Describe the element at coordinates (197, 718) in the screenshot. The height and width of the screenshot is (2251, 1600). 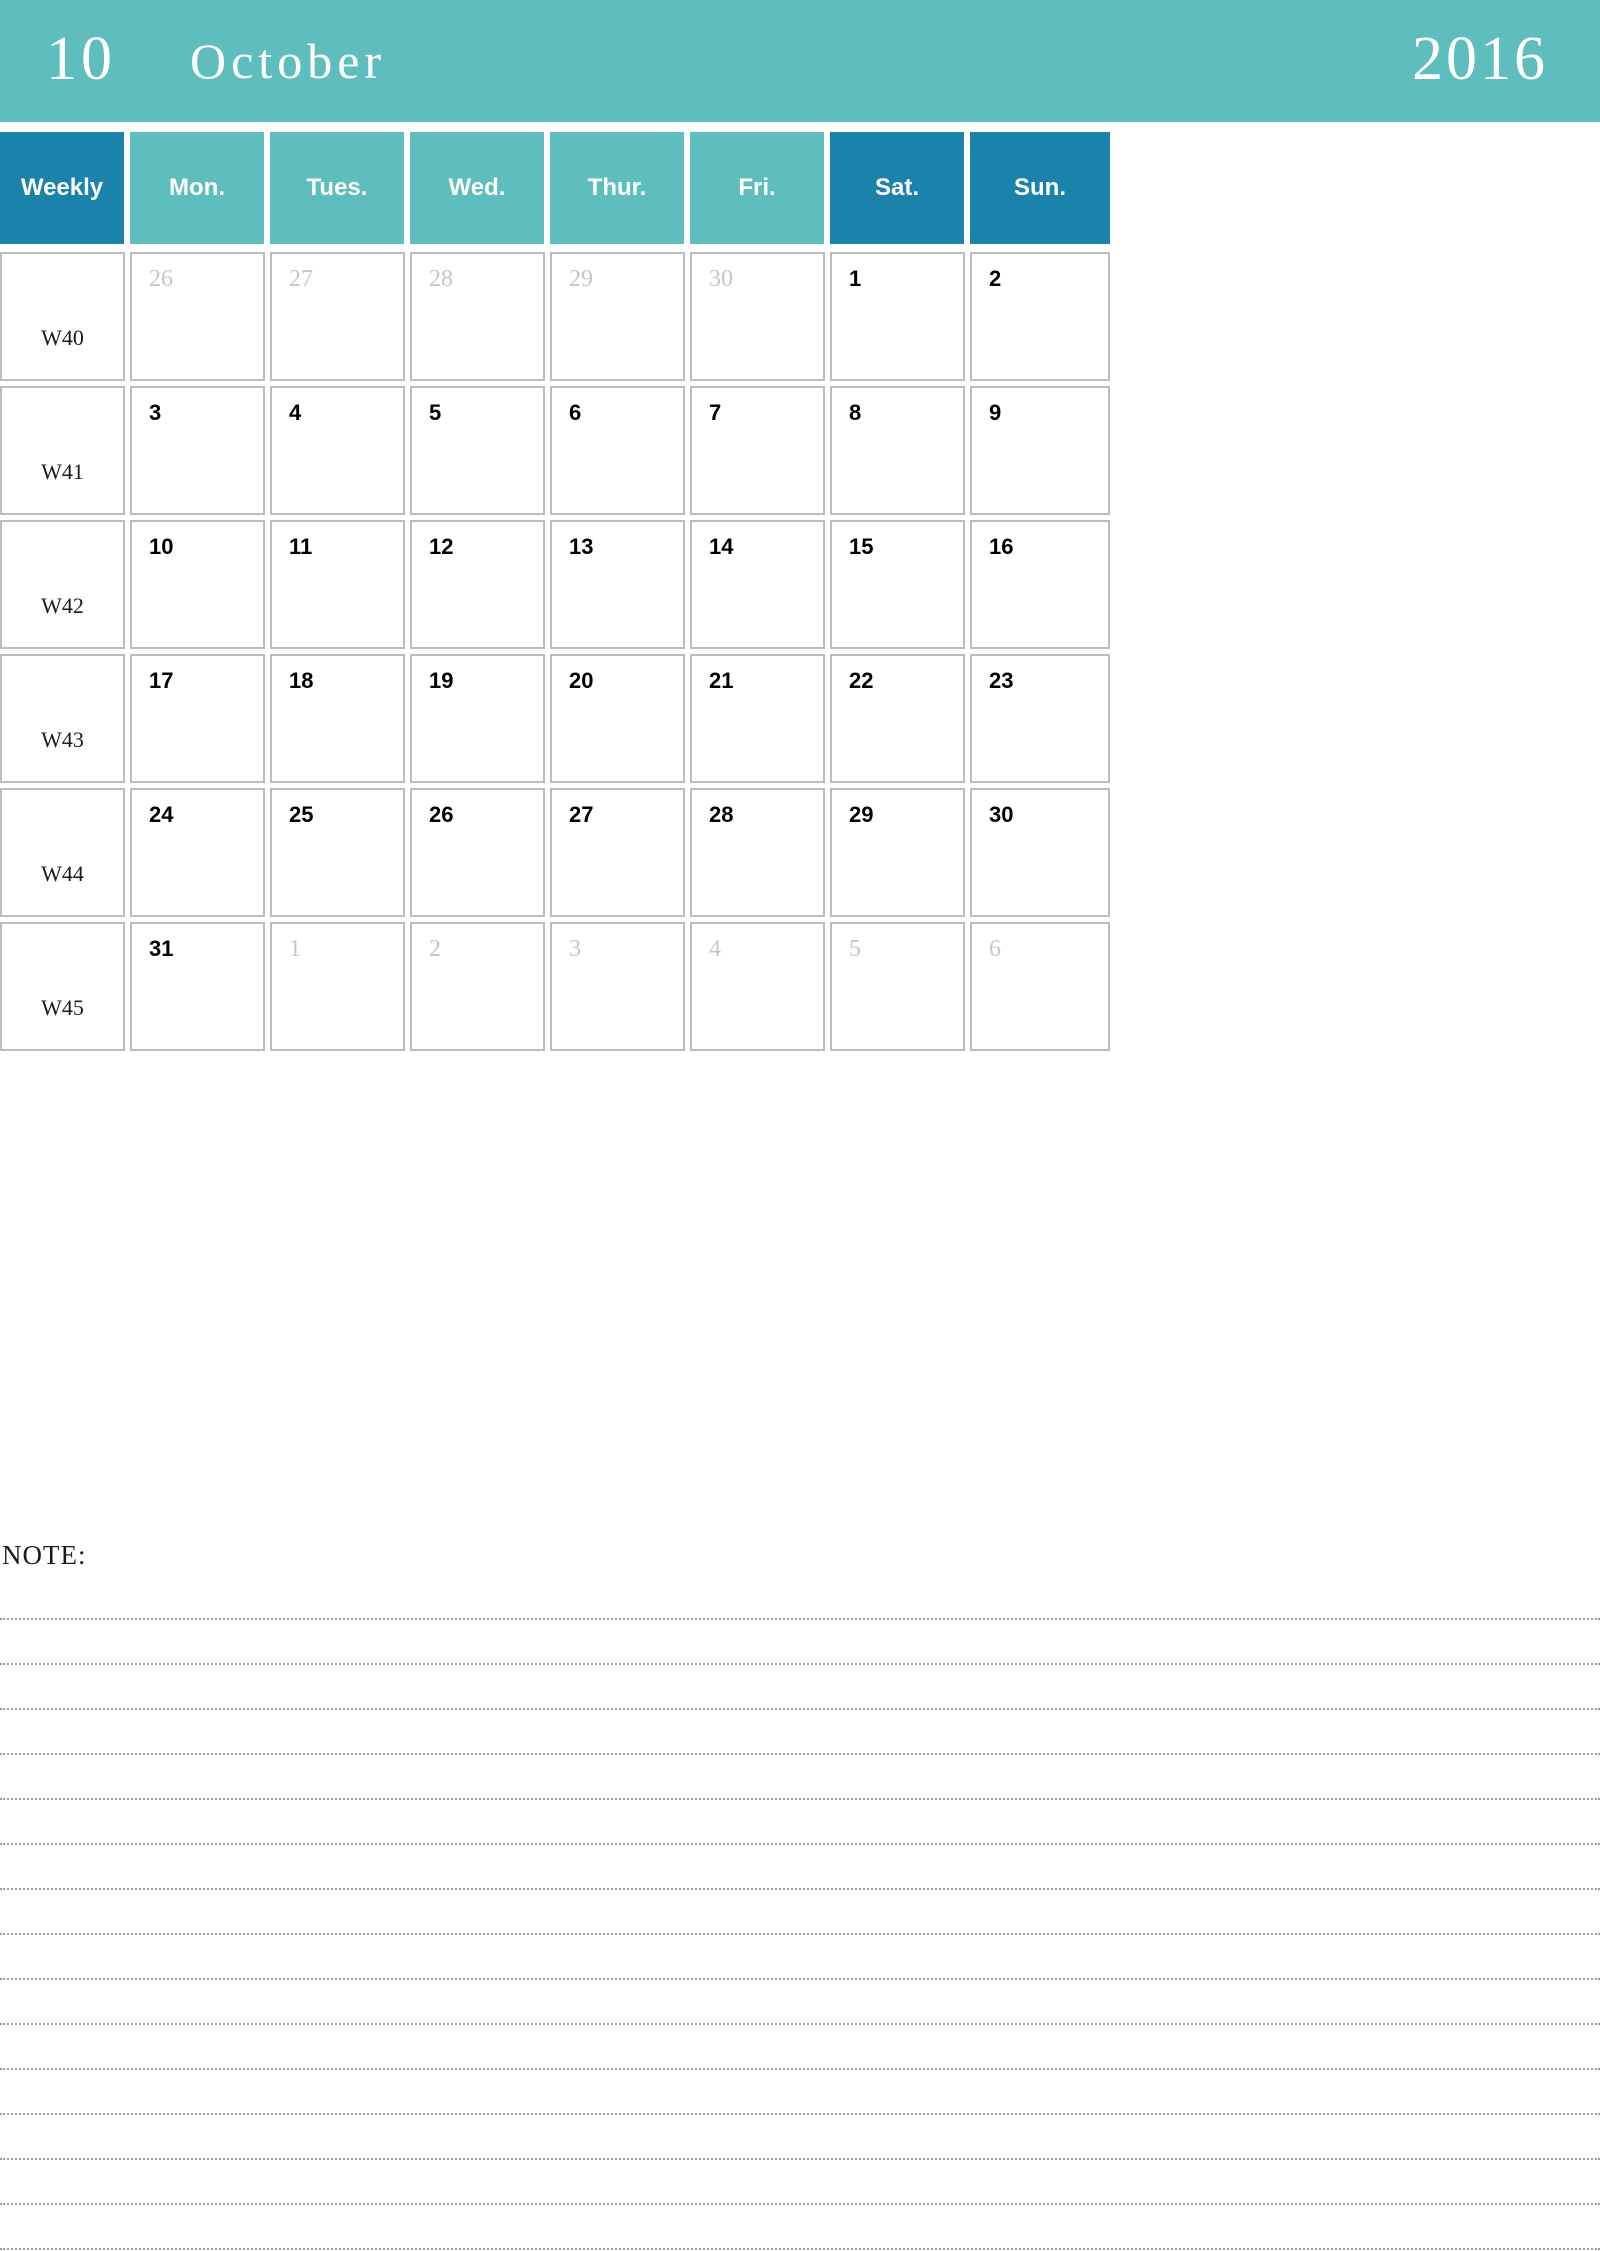
I see `day-cell: 17` at that location.